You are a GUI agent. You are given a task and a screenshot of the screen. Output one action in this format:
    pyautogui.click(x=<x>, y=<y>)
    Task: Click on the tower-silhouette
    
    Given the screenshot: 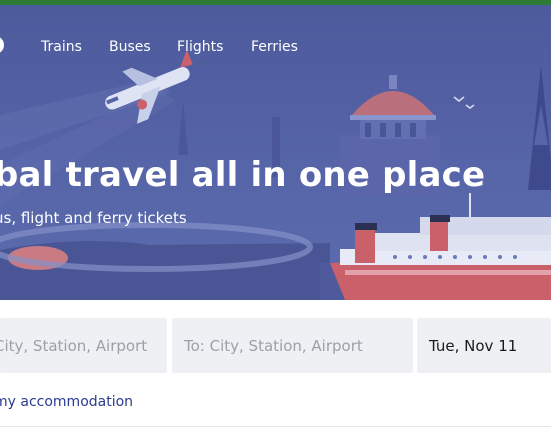 What is the action you would take?
    pyautogui.click(x=183, y=127)
    